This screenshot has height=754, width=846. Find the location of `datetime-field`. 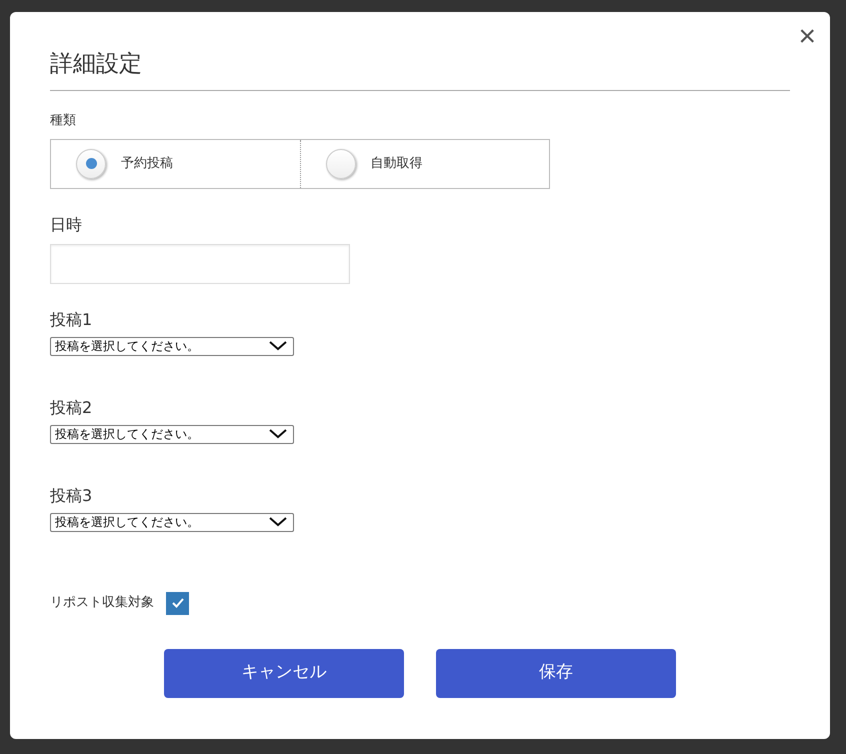

datetime-field is located at coordinates (200, 264).